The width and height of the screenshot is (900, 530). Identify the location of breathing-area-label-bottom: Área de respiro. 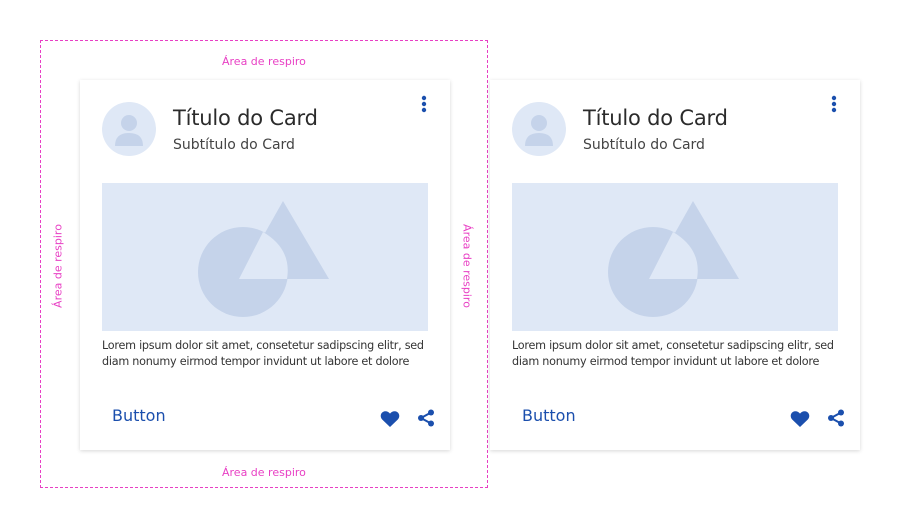
(264, 472).